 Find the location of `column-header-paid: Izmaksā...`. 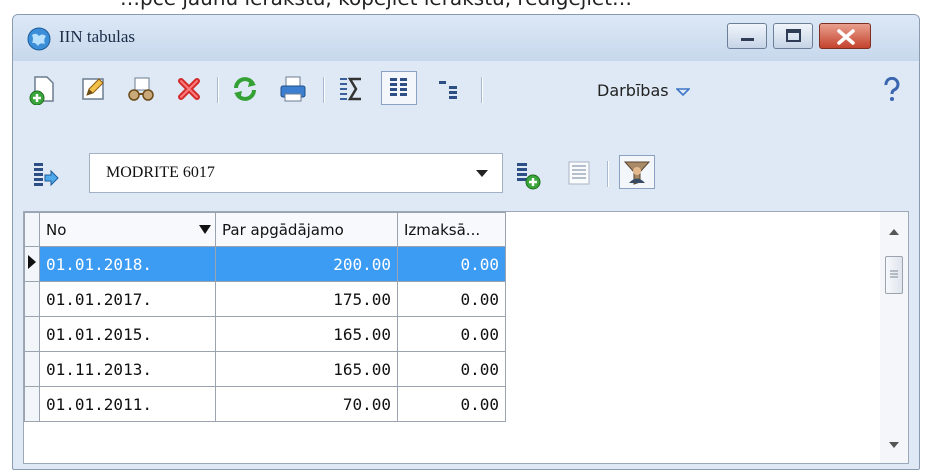

column-header-paid: Izmaksā... is located at coordinates (451, 229).